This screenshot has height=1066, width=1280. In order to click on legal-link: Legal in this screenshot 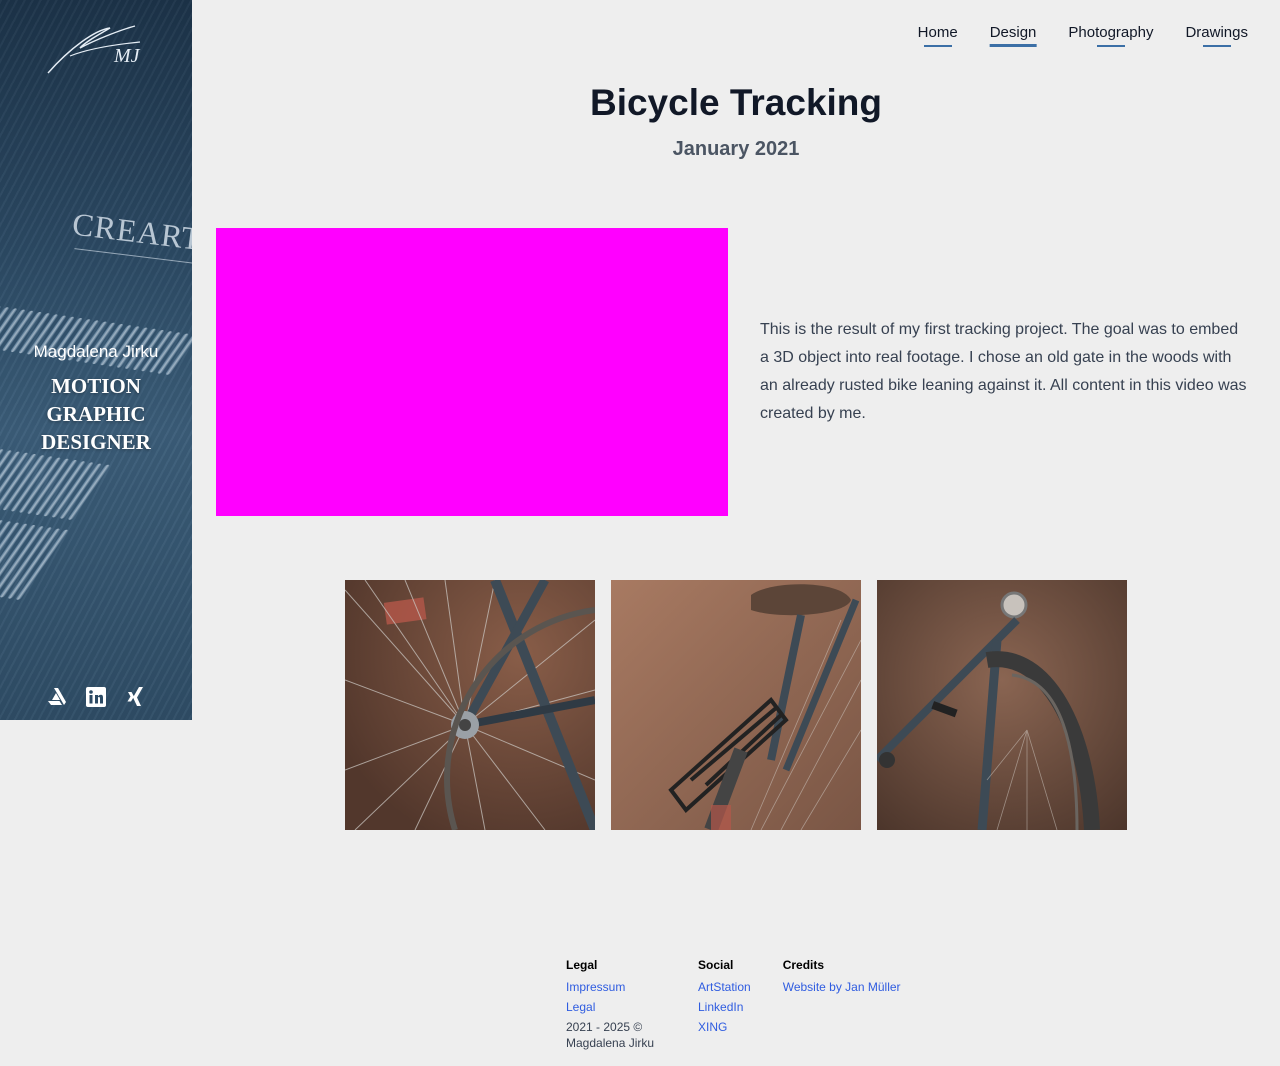, I will do `click(616, 1007)`.